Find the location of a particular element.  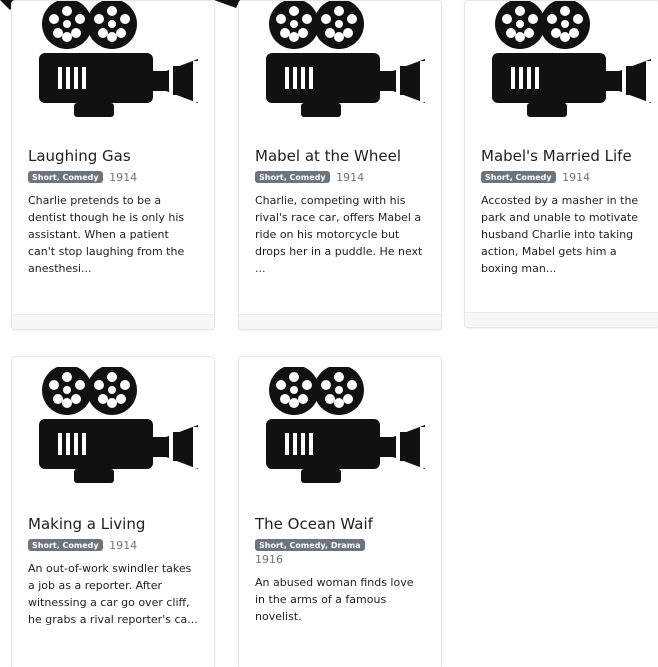

genre-badge: Short, Comedy, Drama is located at coordinates (310, 545).